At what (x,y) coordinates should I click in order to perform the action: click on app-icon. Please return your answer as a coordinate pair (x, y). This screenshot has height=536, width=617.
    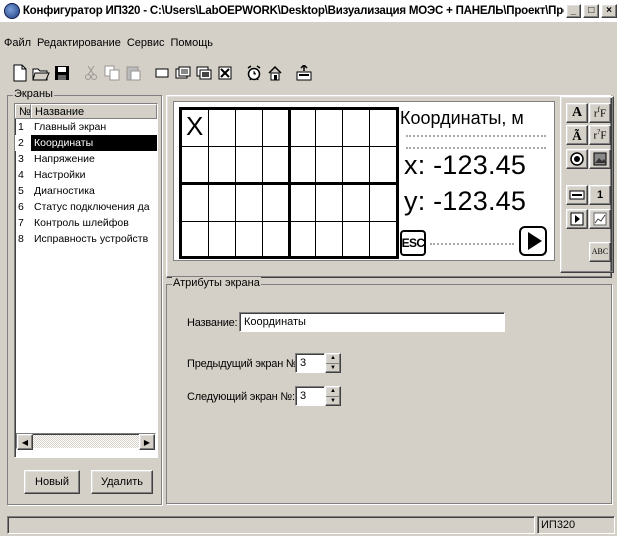
    Looking at the image, I should click on (12, 11).